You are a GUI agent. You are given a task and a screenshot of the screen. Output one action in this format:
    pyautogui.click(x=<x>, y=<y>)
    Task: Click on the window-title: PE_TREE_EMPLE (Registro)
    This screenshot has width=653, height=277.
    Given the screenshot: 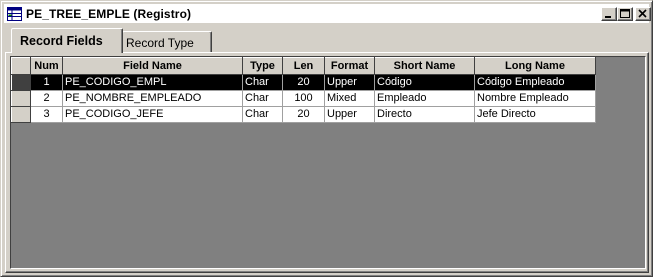 What is the action you would take?
    pyautogui.click(x=109, y=14)
    